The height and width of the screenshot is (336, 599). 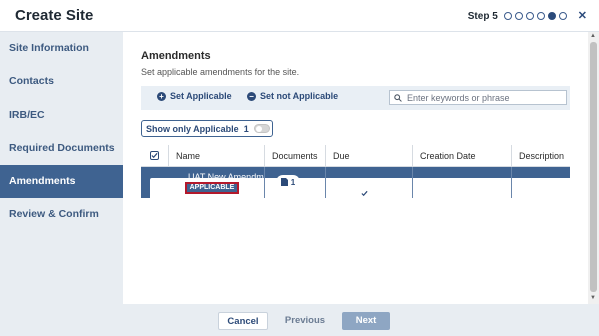 I want to click on filter-label: Show only Applicable, so click(x=192, y=128).